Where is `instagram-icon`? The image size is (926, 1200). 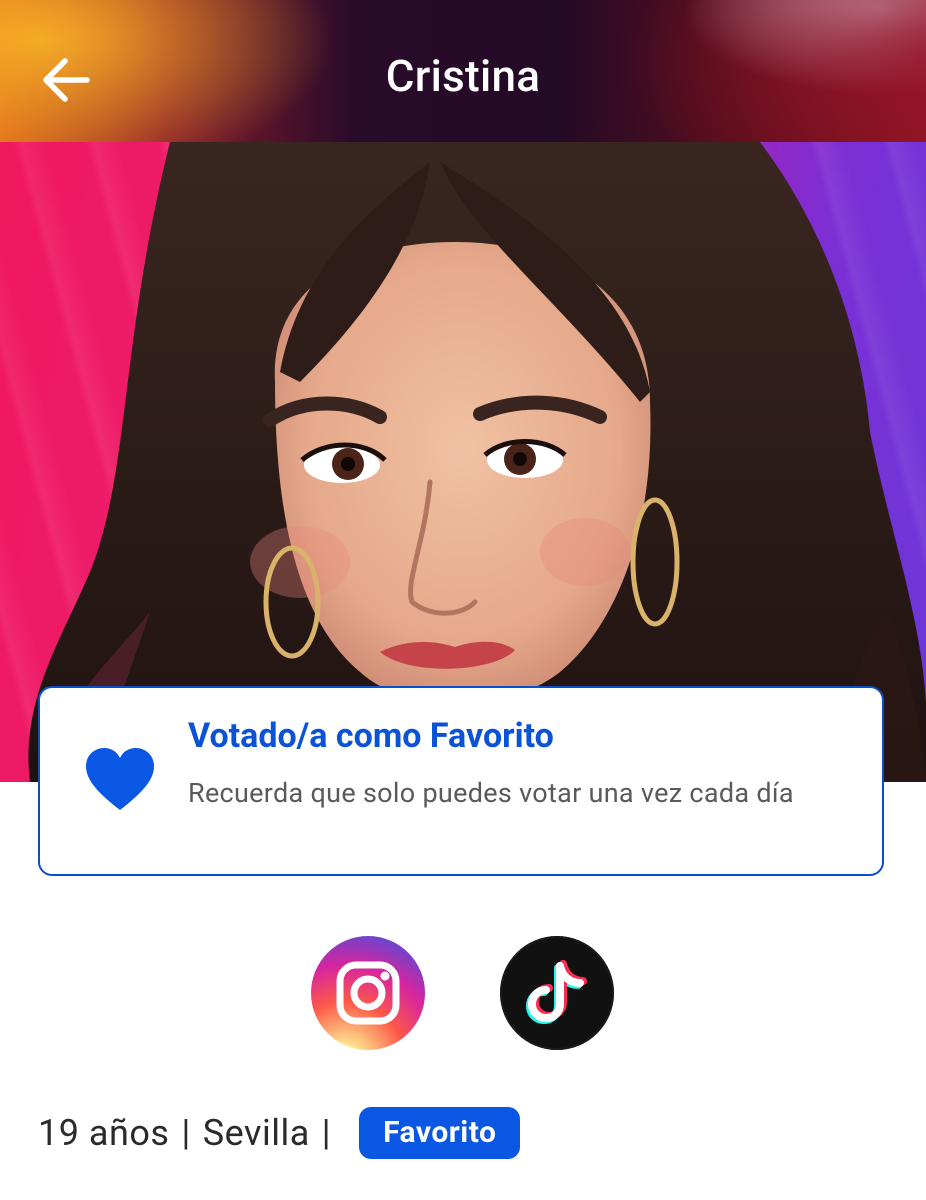 instagram-icon is located at coordinates (368, 993).